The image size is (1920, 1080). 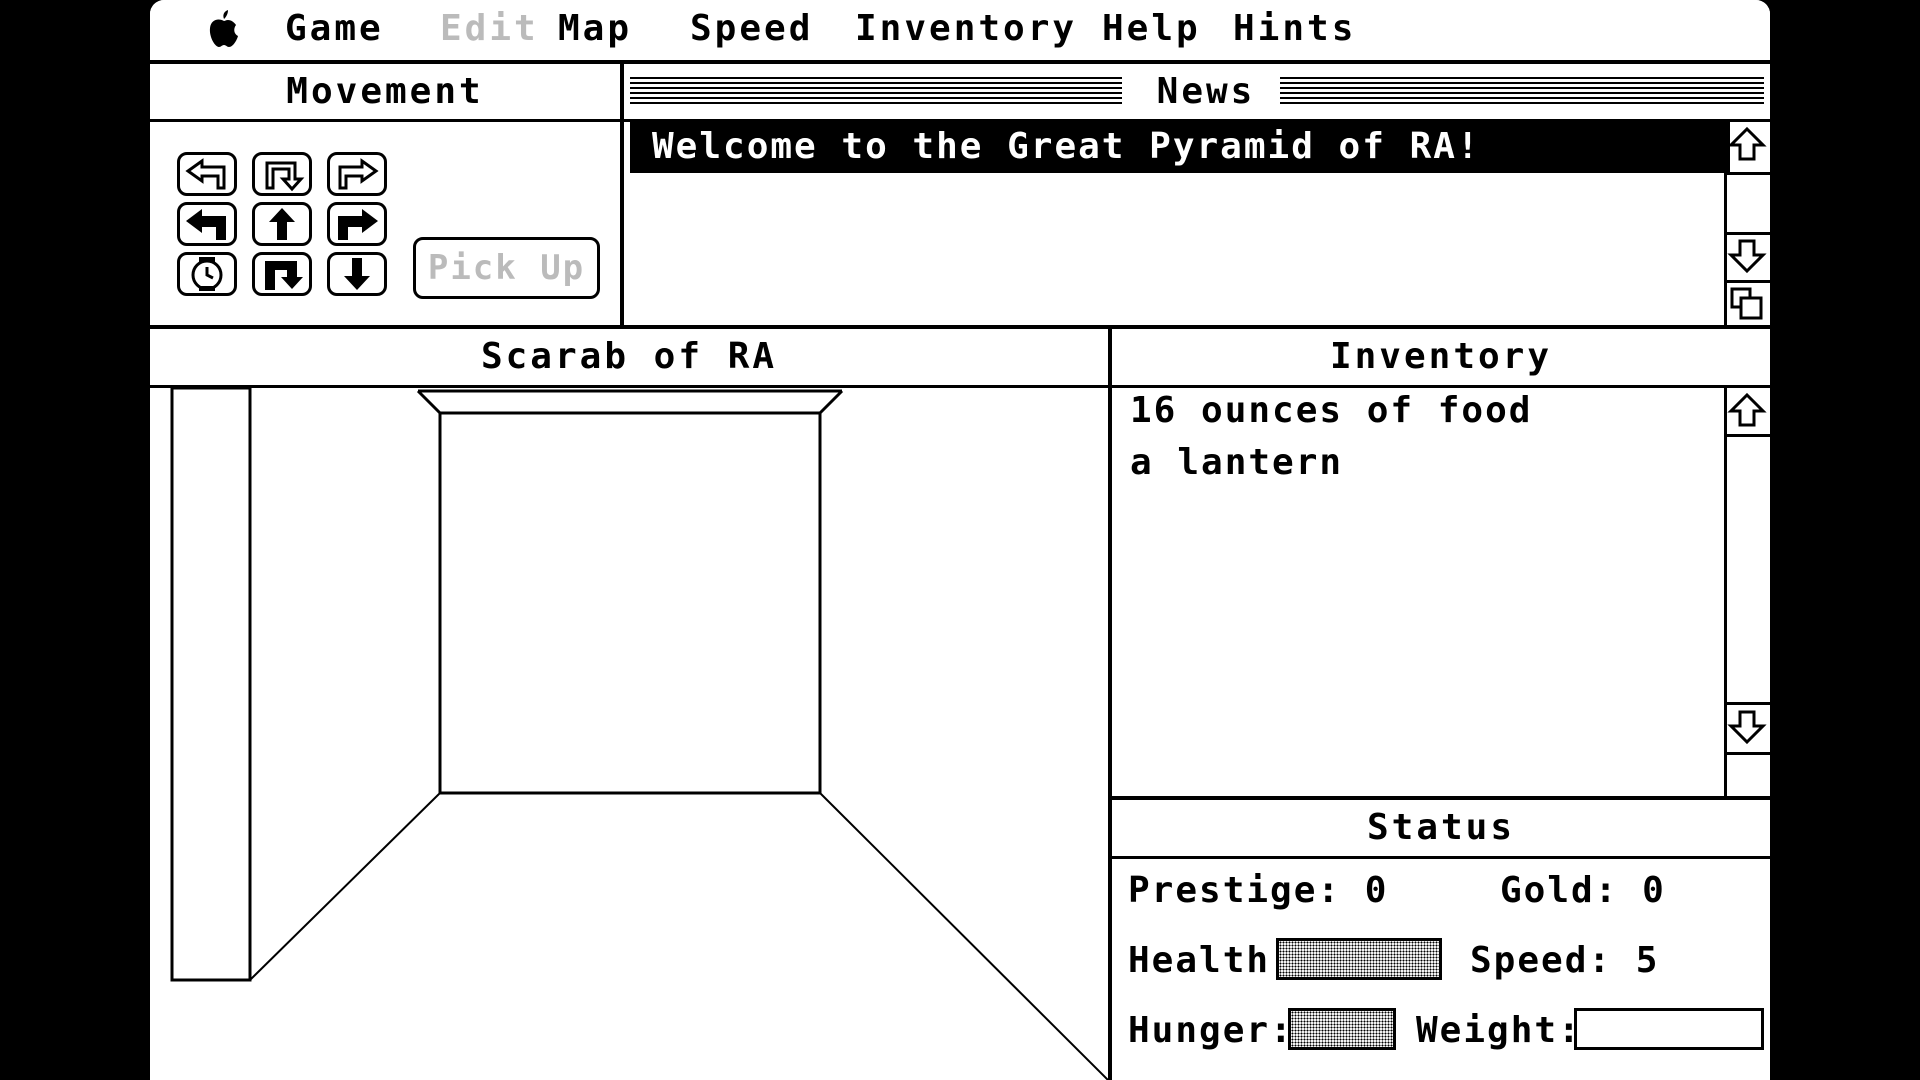 I want to click on menu-help: Help, so click(x=1151, y=28).